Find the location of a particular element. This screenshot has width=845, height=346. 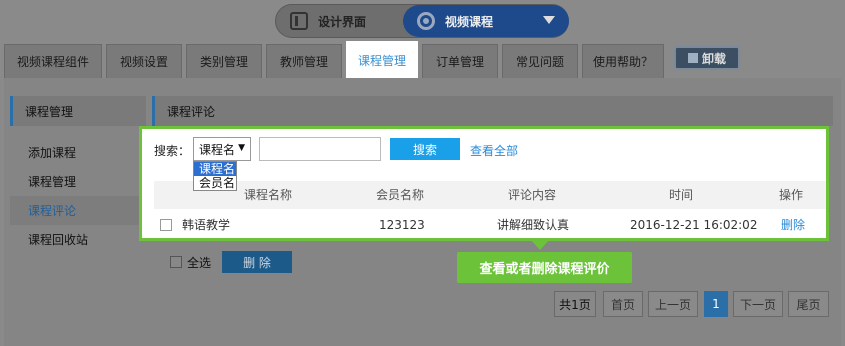

tab-label: 常见问题 is located at coordinates (539, 62).